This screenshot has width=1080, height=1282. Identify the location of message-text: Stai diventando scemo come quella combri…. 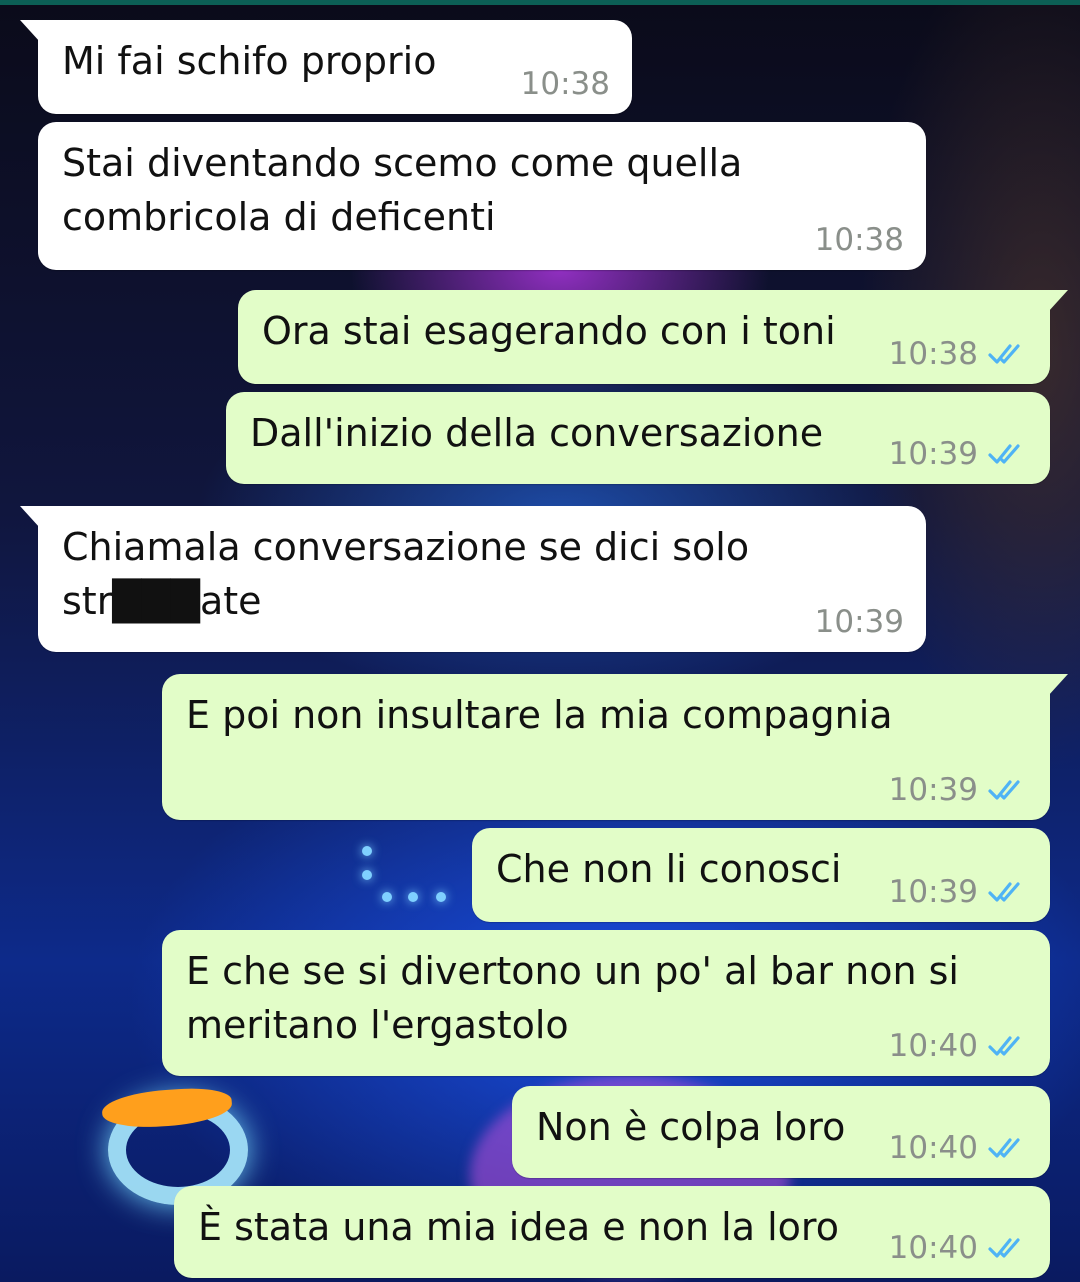
(408, 190).